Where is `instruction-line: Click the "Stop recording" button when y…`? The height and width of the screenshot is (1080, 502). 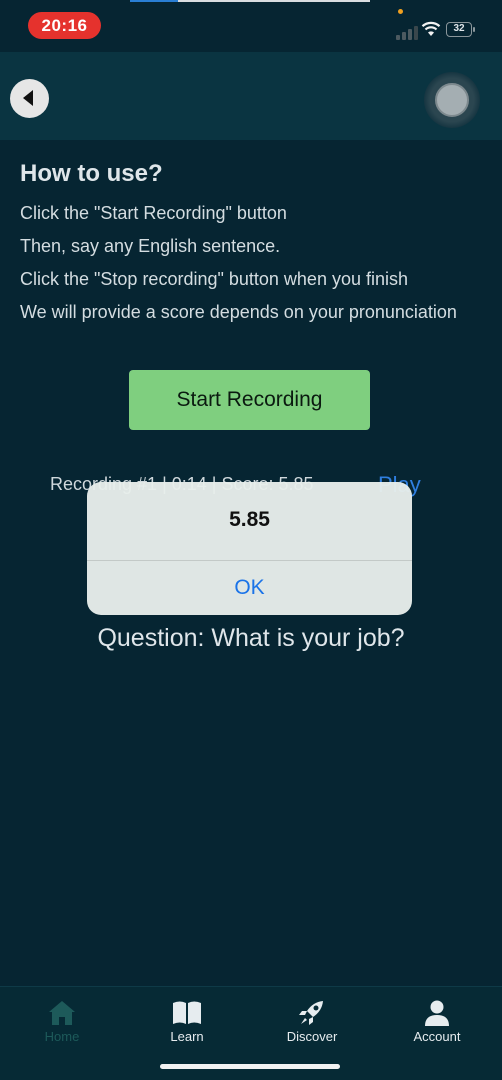 instruction-line: Click the "Stop recording" button when y… is located at coordinates (214, 279).